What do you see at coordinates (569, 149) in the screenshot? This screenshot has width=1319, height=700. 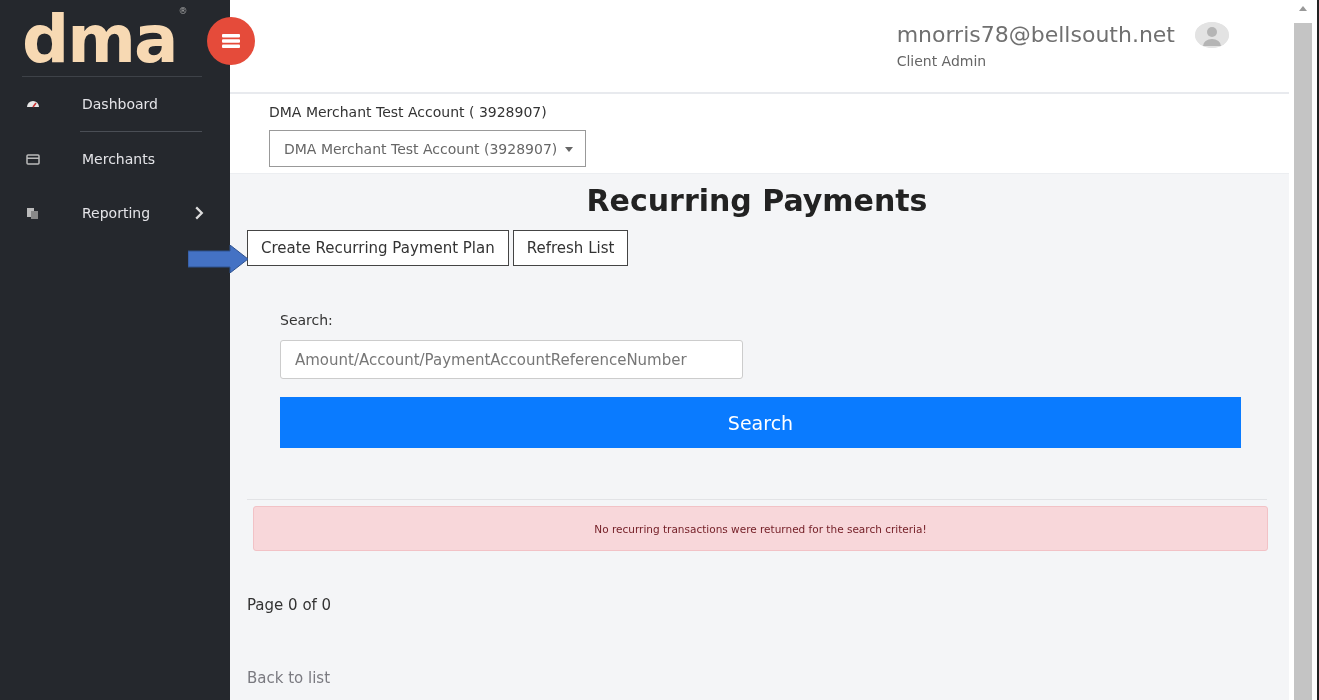 I see `caret-icon` at bounding box center [569, 149].